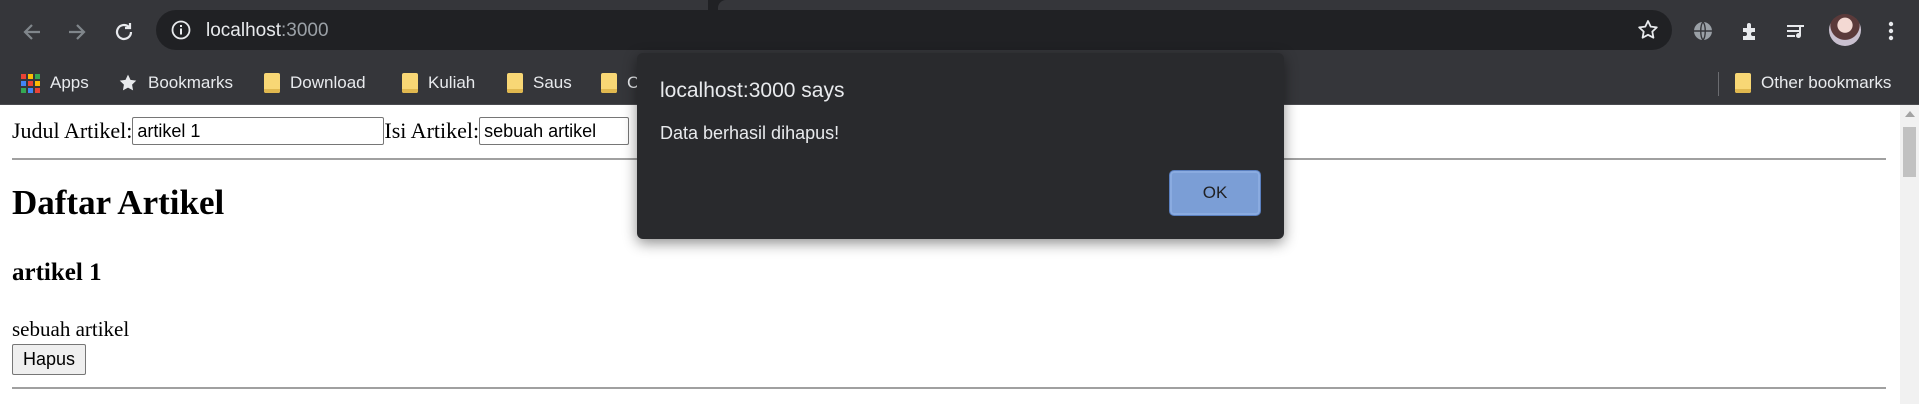 This screenshot has height=404, width=1919. What do you see at coordinates (1718, 84) in the screenshot?
I see `bookmarks-divider` at bounding box center [1718, 84].